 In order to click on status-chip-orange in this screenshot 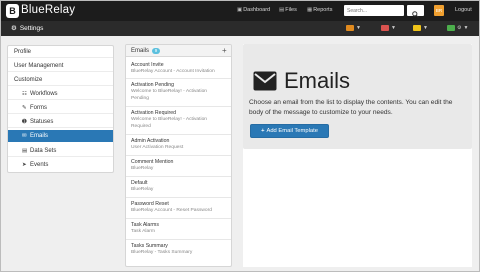, I will do `click(350, 28)`.